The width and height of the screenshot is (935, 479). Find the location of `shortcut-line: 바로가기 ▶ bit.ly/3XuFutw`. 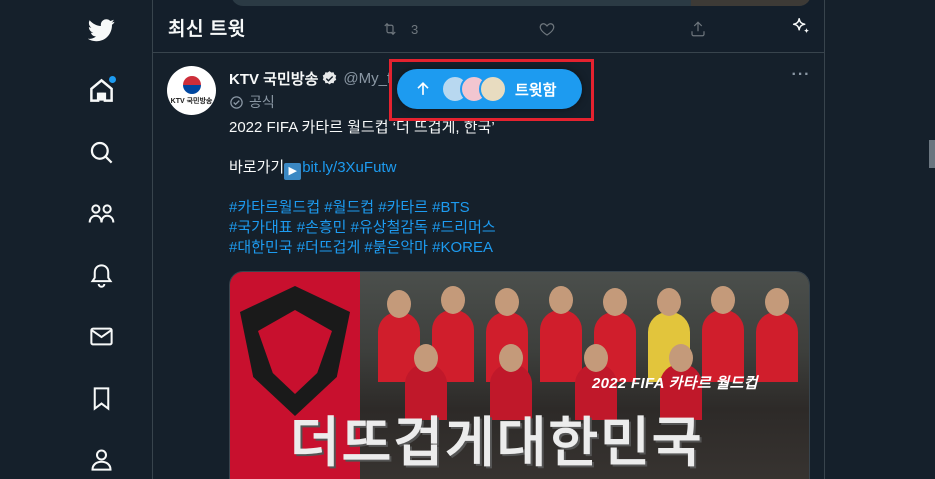

shortcut-line: 바로가기 ▶ bit.ly/3XuFutw is located at coordinates (519, 169).